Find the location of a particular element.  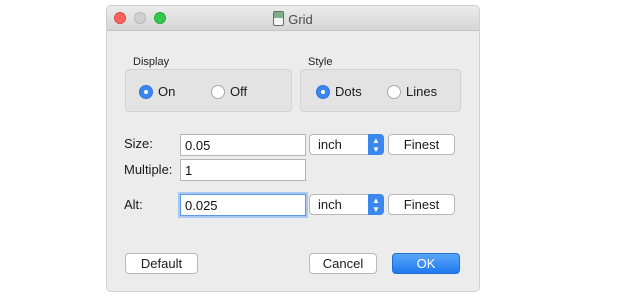

display-on-radio: On is located at coordinates (157, 91).